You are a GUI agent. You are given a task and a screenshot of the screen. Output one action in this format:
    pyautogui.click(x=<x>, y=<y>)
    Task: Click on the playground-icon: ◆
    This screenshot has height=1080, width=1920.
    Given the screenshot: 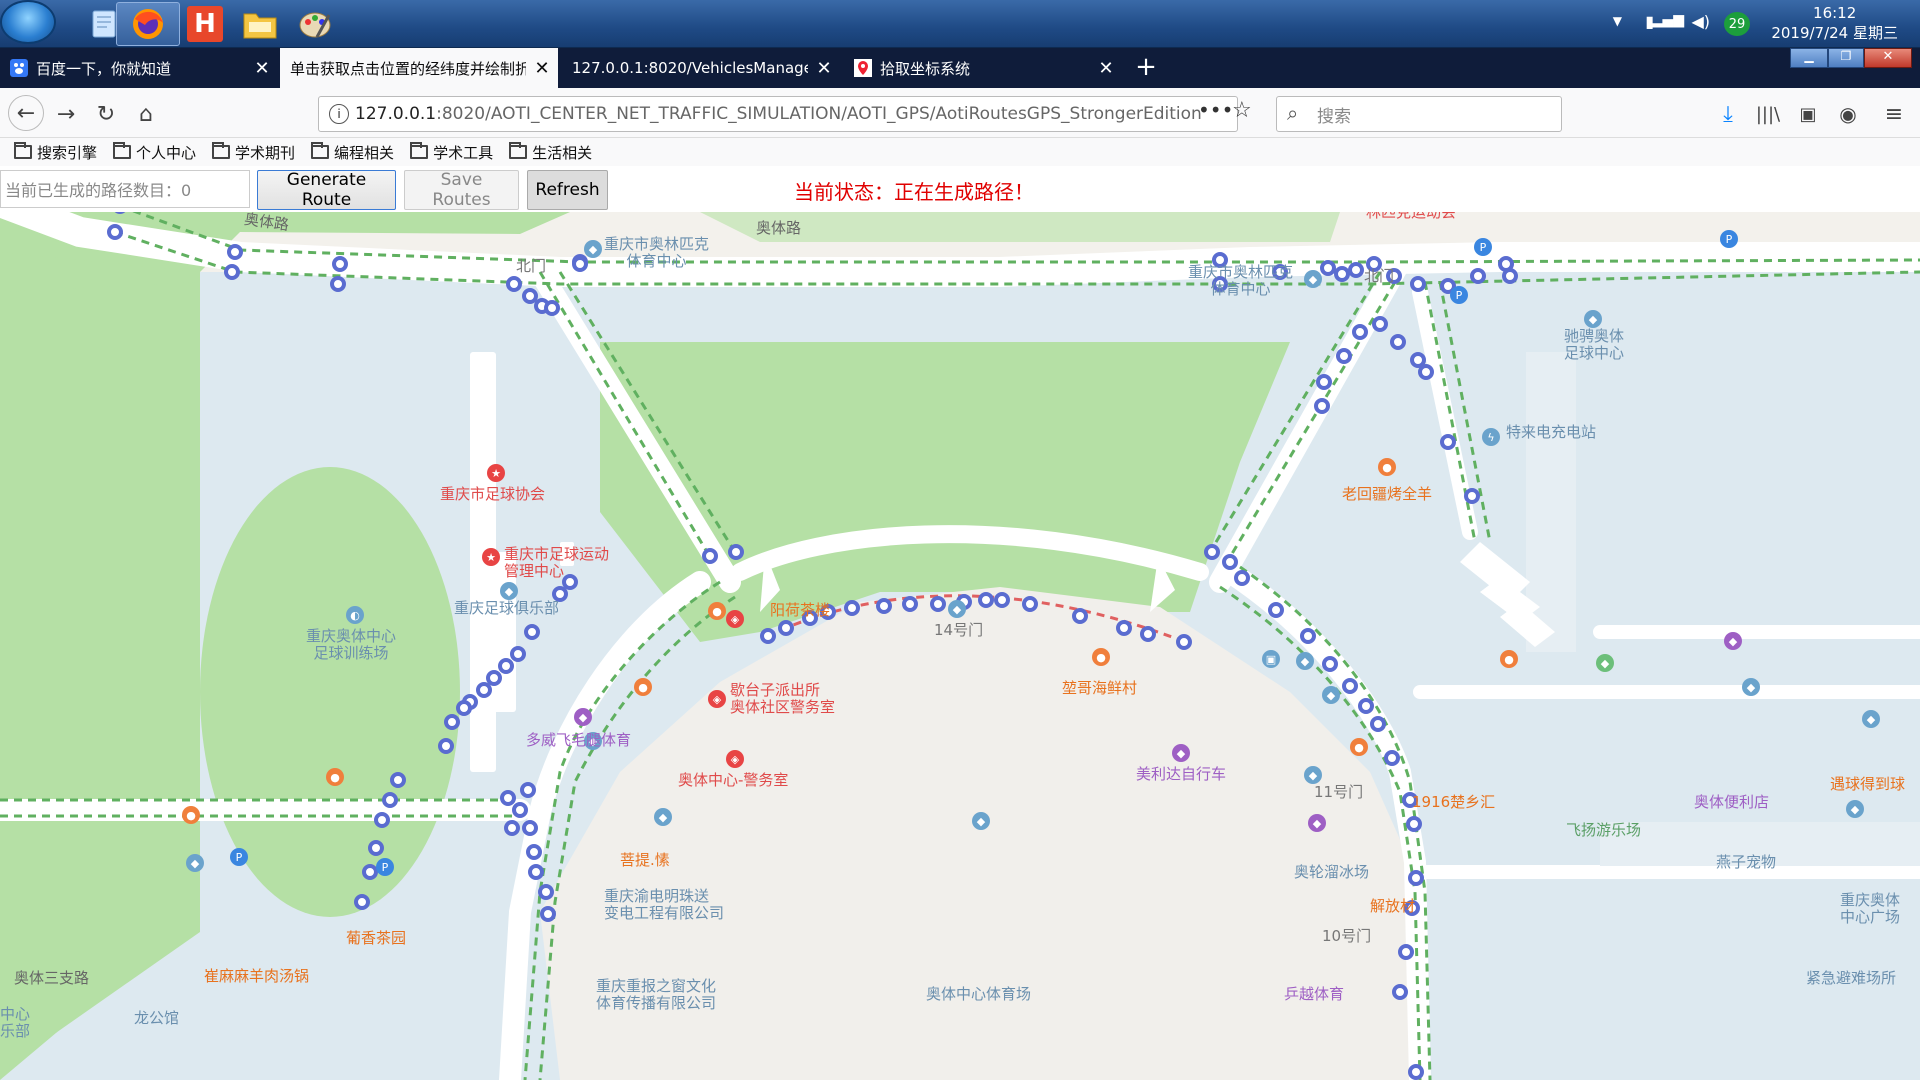 What is the action you would take?
    pyautogui.click(x=1605, y=663)
    